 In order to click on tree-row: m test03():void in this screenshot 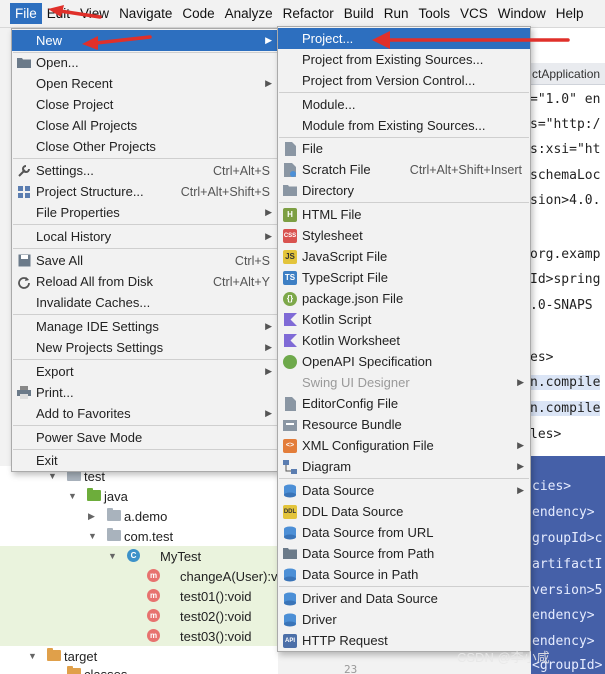, I will do `click(139, 636)`.